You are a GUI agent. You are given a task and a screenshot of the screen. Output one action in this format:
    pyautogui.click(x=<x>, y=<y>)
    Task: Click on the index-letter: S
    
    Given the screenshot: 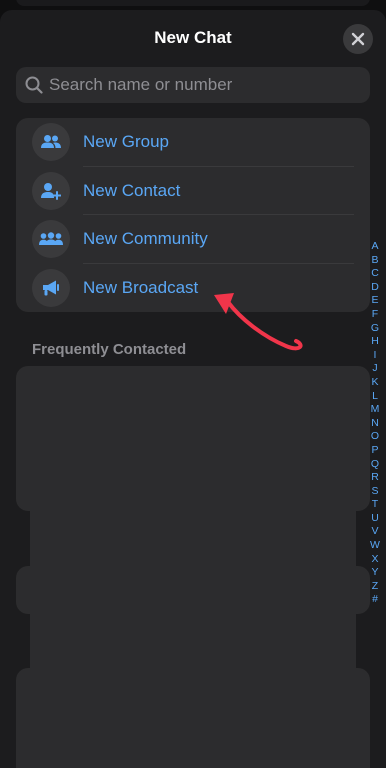 What is the action you would take?
    pyautogui.click(x=374, y=492)
    